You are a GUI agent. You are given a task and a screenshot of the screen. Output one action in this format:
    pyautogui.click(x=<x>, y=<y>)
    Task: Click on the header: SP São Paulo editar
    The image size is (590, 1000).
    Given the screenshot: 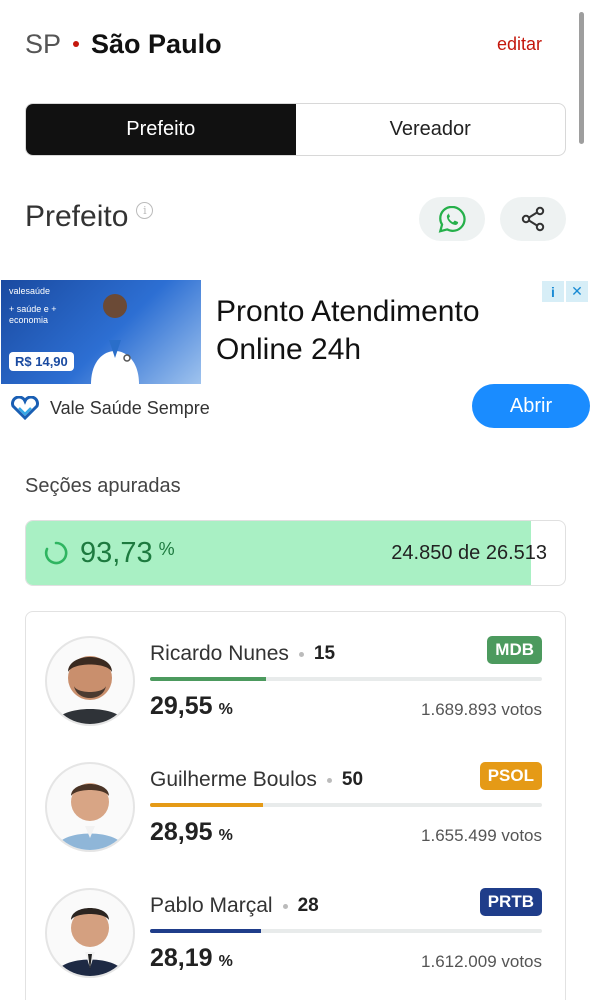 What is the action you would take?
    pyautogui.click(x=283, y=44)
    